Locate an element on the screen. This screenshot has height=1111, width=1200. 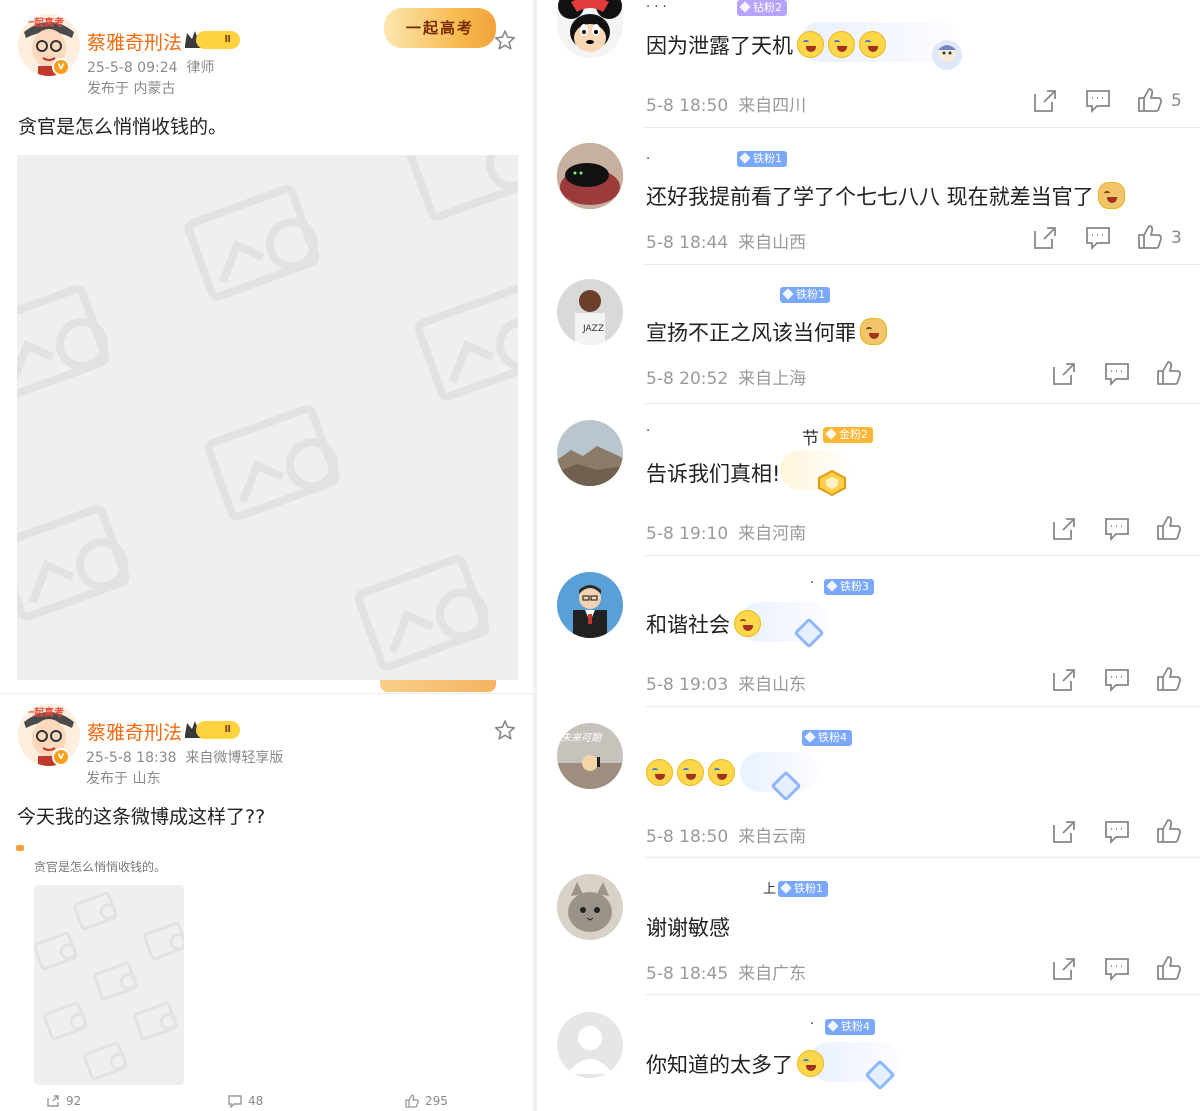
comment-meta: 5-8 20:52 来自上海 is located at coordinates (731, 376).